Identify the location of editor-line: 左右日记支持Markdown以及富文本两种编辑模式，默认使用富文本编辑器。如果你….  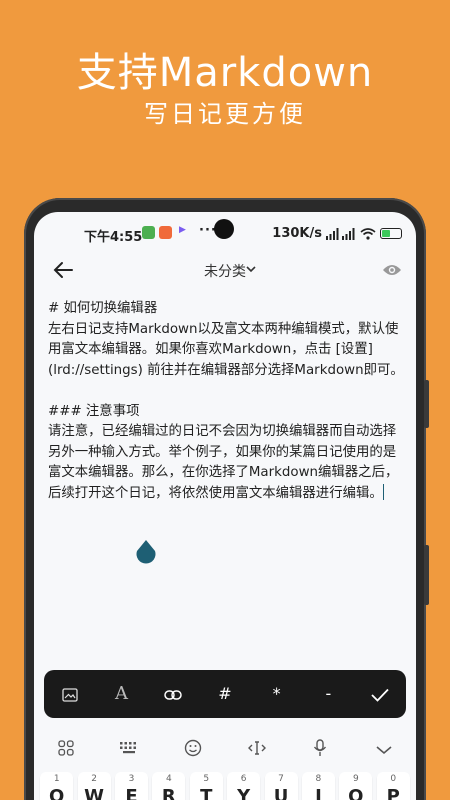
(226, 349).